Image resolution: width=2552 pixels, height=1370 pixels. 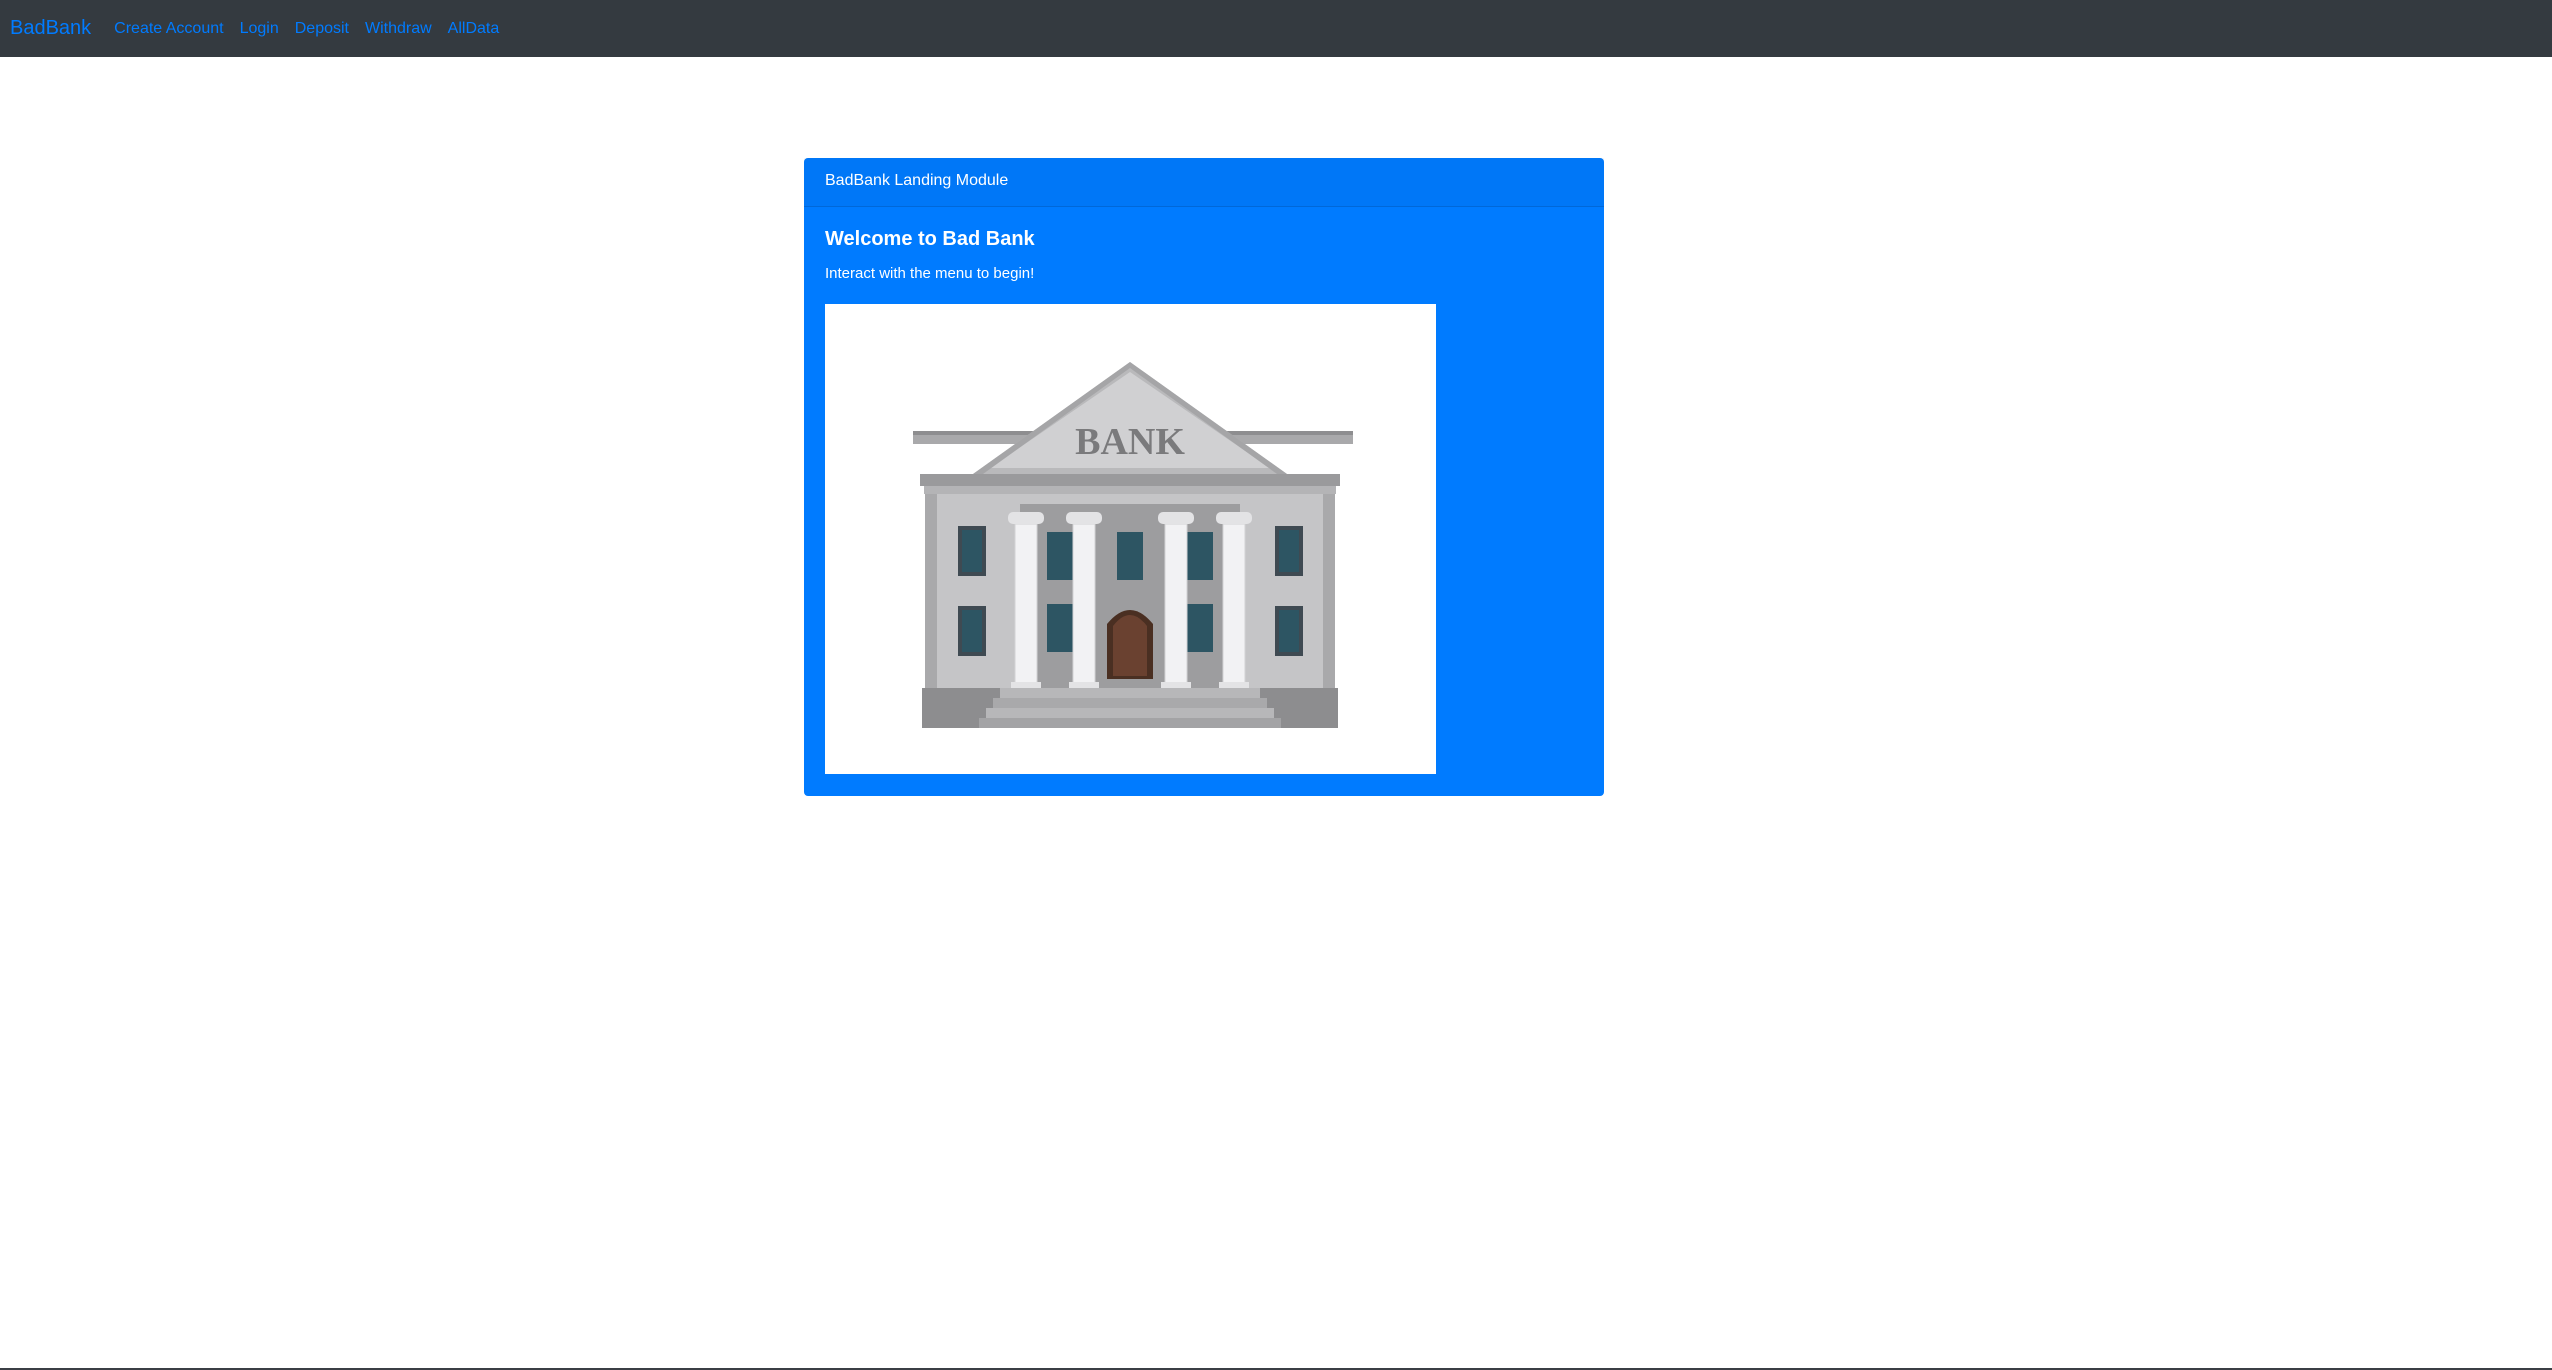 What do you see at coordinates (930, 239) in the screenshot?
I see `card-title: Welcome to Bad Bank` at bounding box center [930, 239].